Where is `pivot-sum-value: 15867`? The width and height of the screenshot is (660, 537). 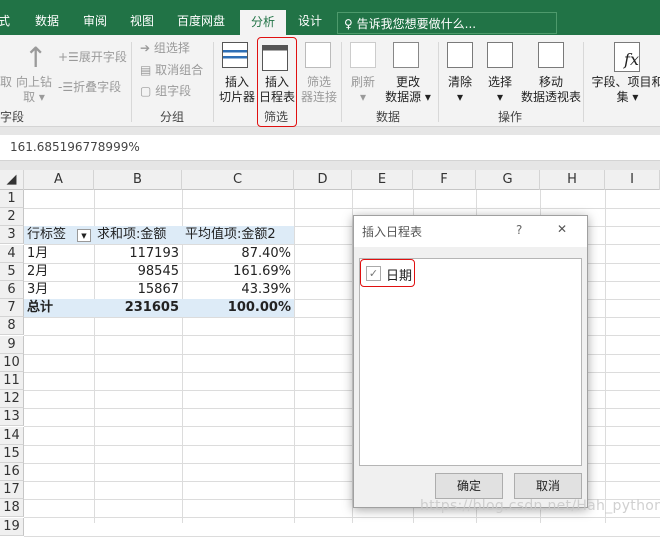 pivot-sum-value: 15867 is located at coordinates (138, 290).